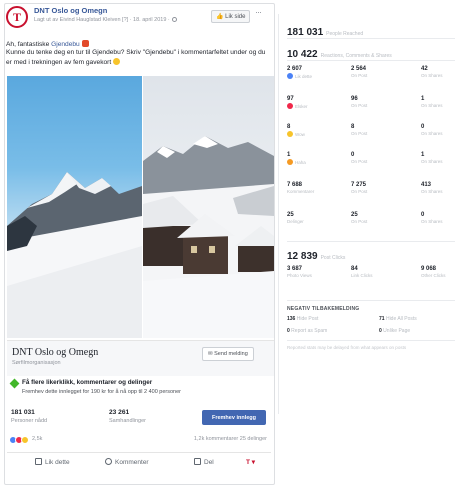  Describe the element at coordinates (401, 319) in the screenshot. I see `negative-feedback-label: Hide All Posts` at that location.